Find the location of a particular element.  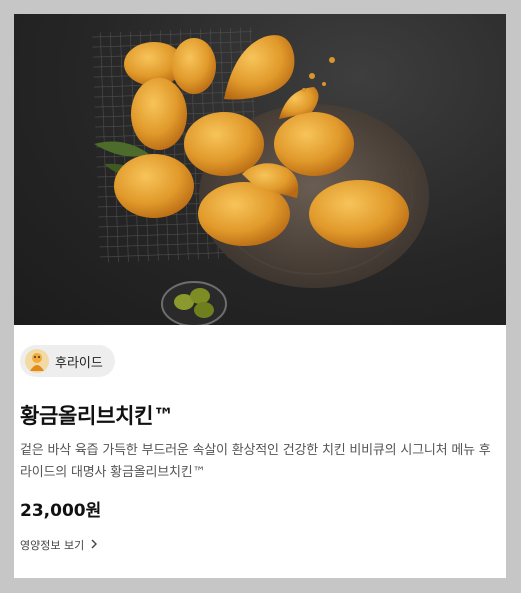

nutrition-info-link: 영양정보 보기 is located at coordinates (59, 545).